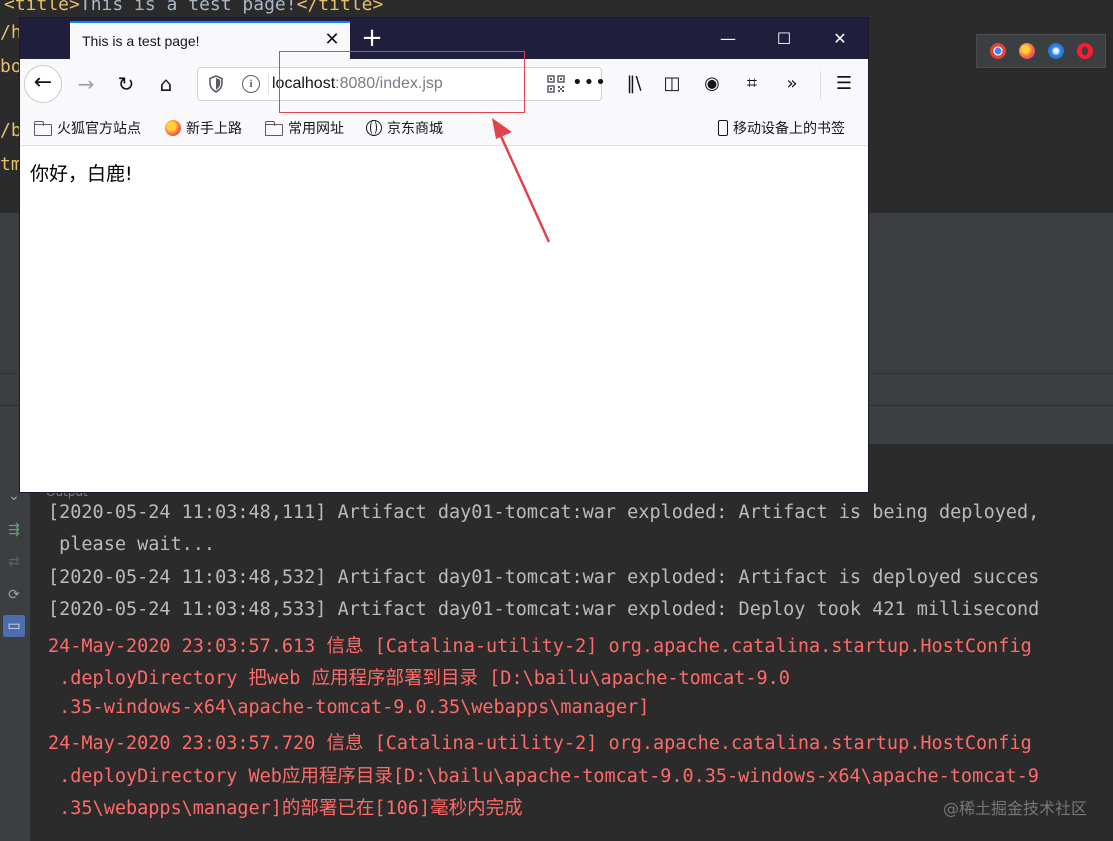 This screenshot has width=1113, height=841. I want to click on more-tools-chevron-icon: », so click(792, 84).